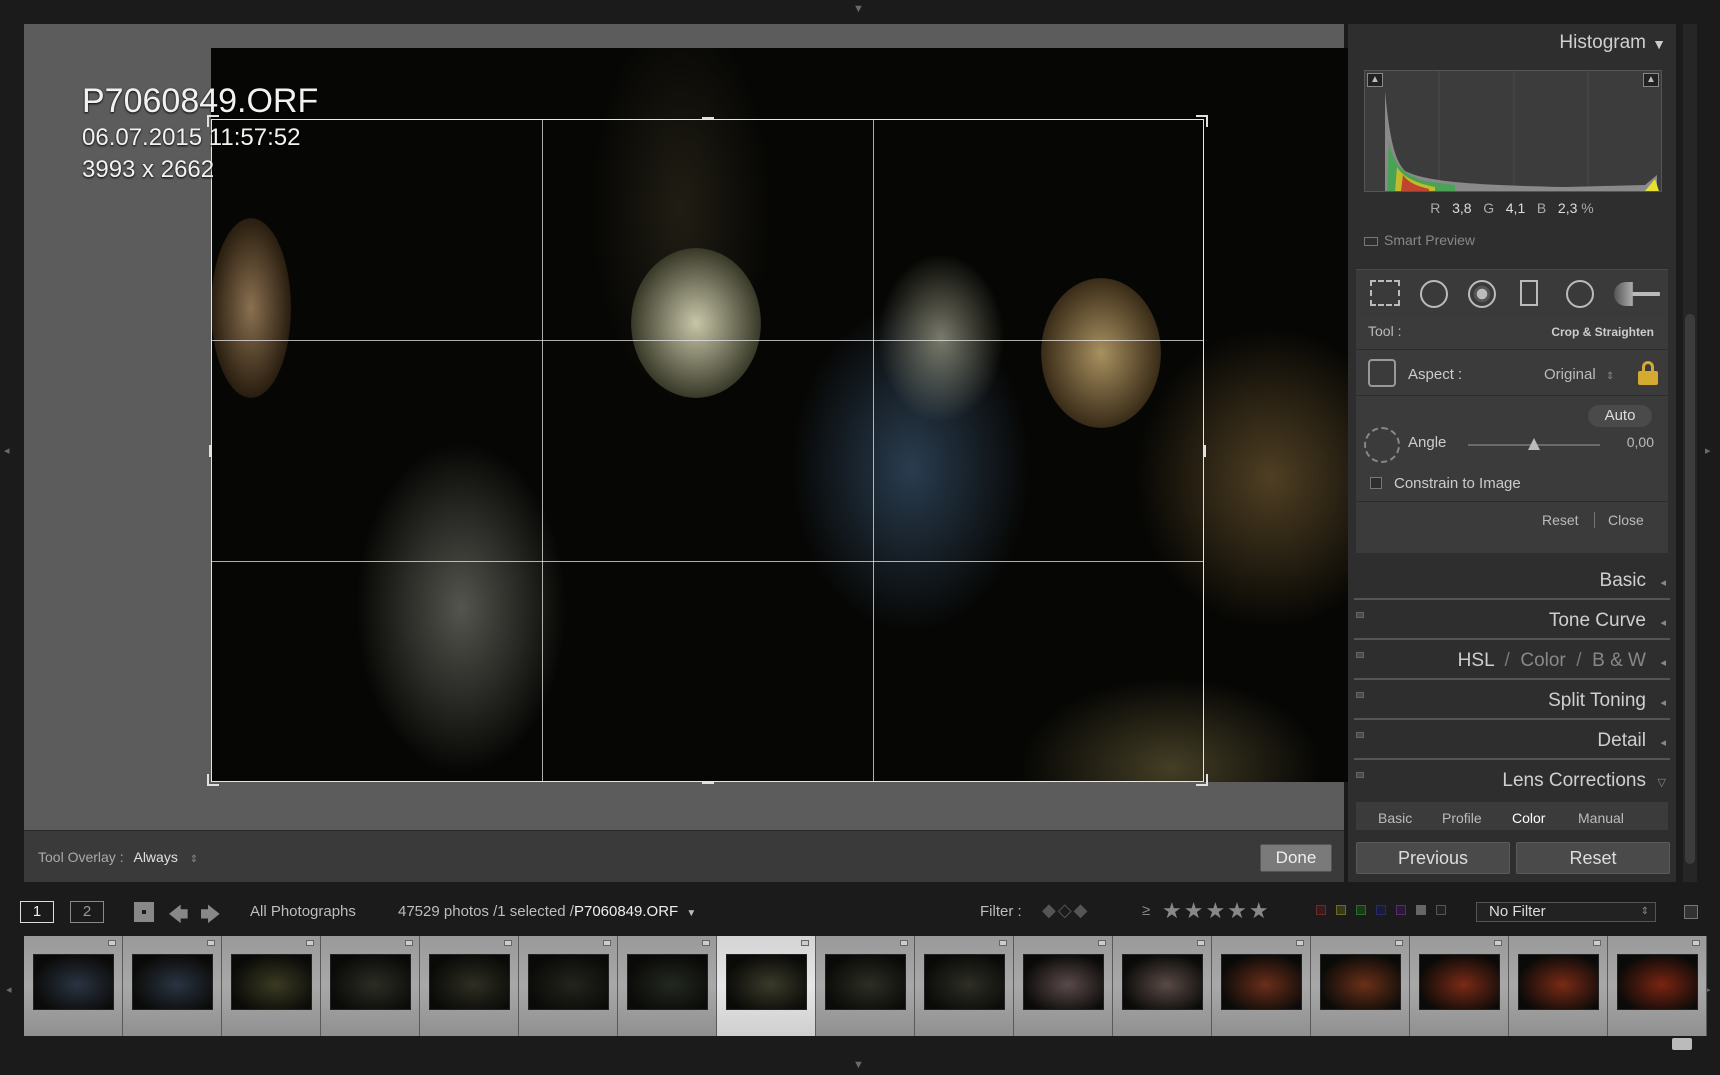 This screenshot has width=1720, height=1075. Describe the element at coordinates (708, 783) in the screenshot. I see `crop-handle-bottom` at that location.